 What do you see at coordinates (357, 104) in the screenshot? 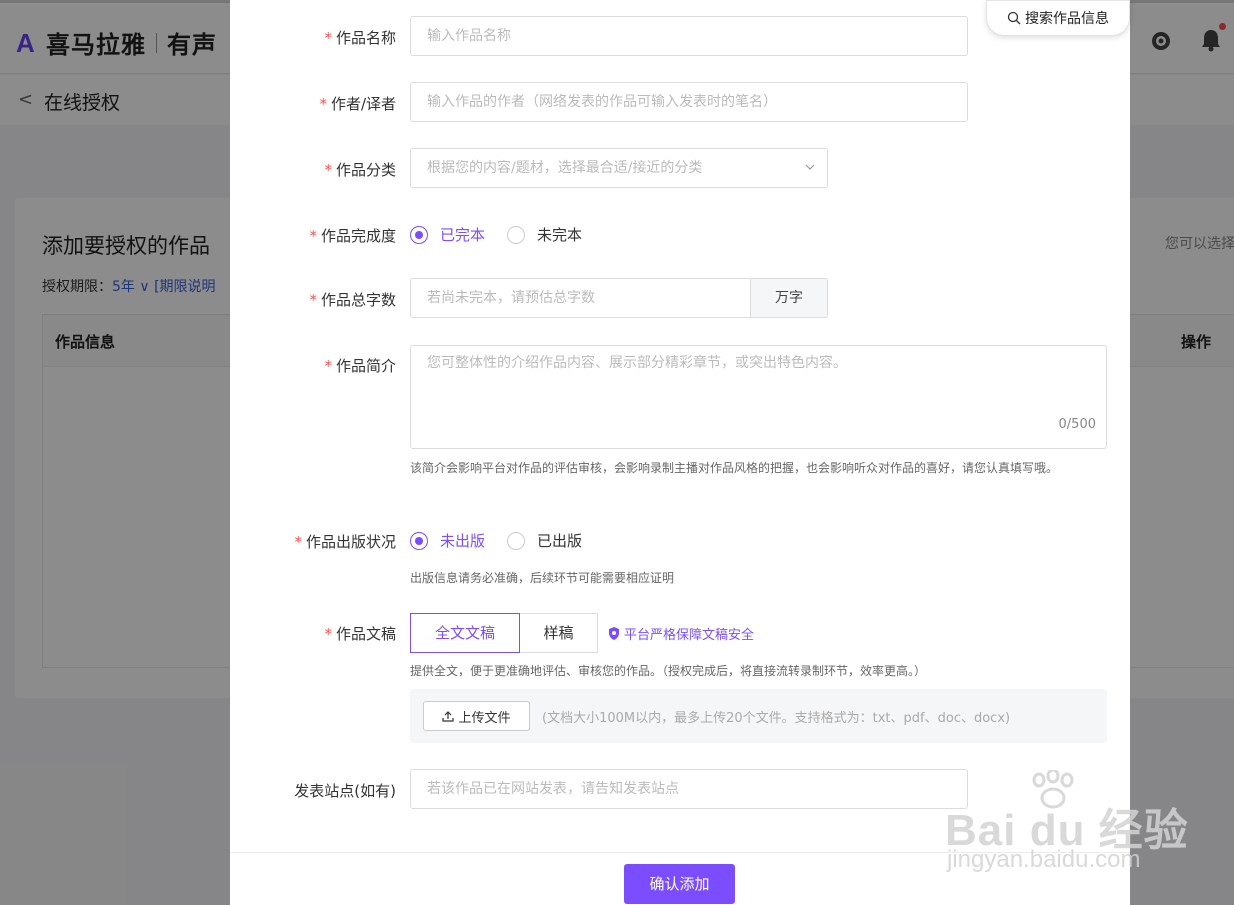
I see `field-label: * 作者/译者` at bounding box center [357, 104].